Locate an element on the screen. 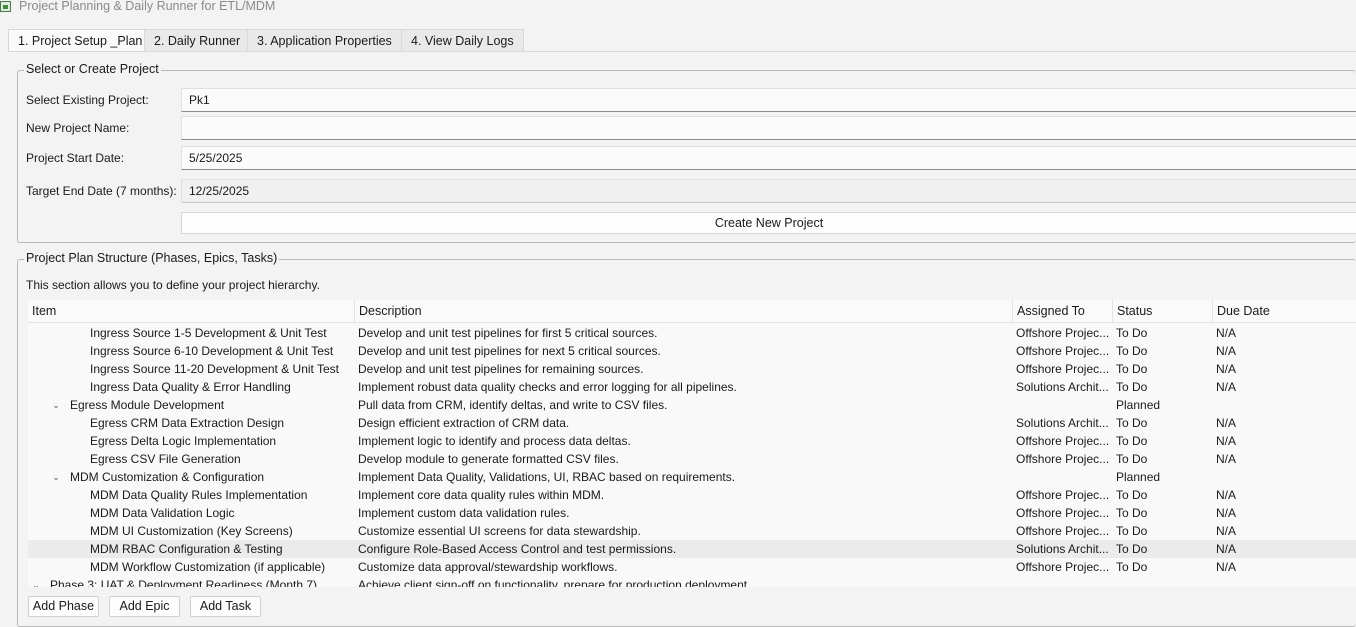 The image size is (1356, 627). tab-application-properties: 3. Application Properties is located at coordinates (324, 40).